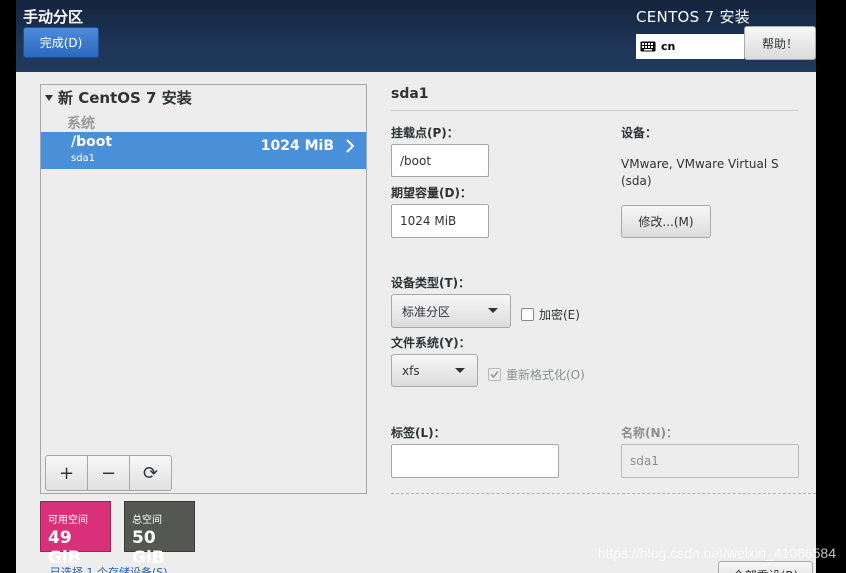 The height and width of the screenshot is (573, 846). I want to click on plus-icon: +, so click(66, 473).